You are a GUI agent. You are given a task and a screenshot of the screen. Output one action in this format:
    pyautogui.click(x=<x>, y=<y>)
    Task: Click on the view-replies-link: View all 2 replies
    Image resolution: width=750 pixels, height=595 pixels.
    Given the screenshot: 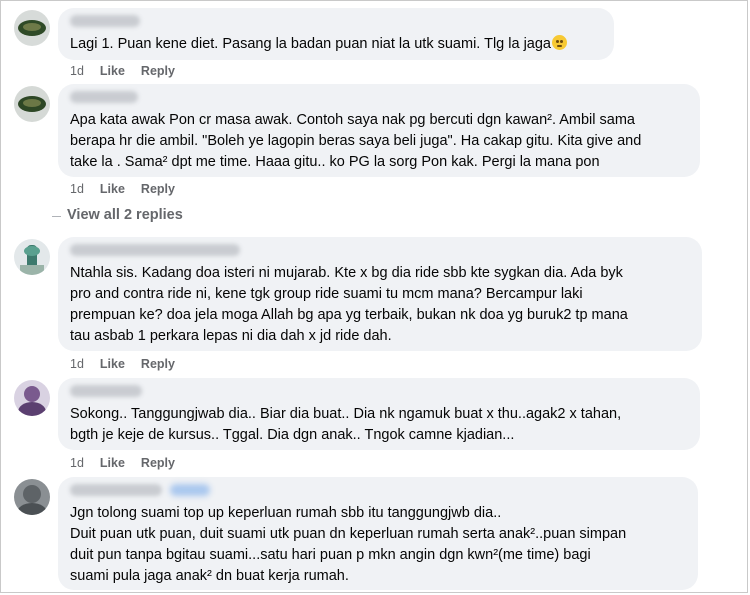 What is the action you would take?
    pyautogui.click(x=117, y=215)
    